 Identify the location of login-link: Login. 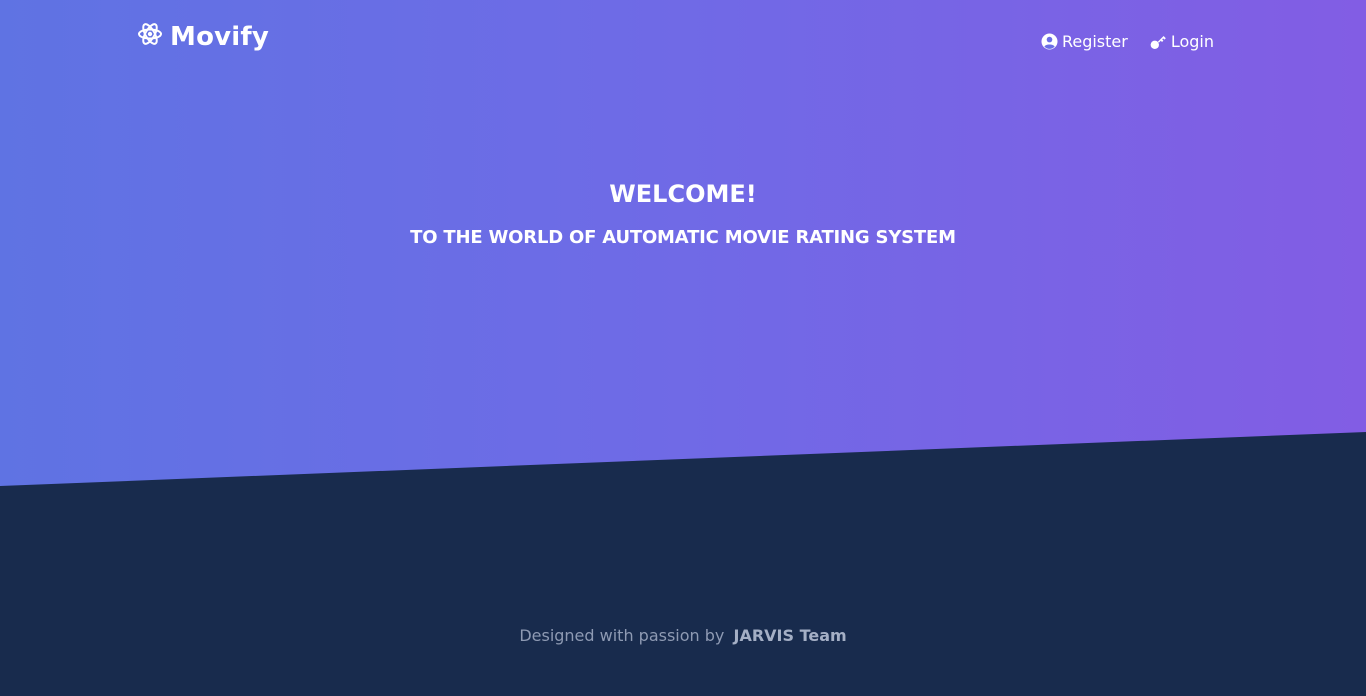
(1182, 41).